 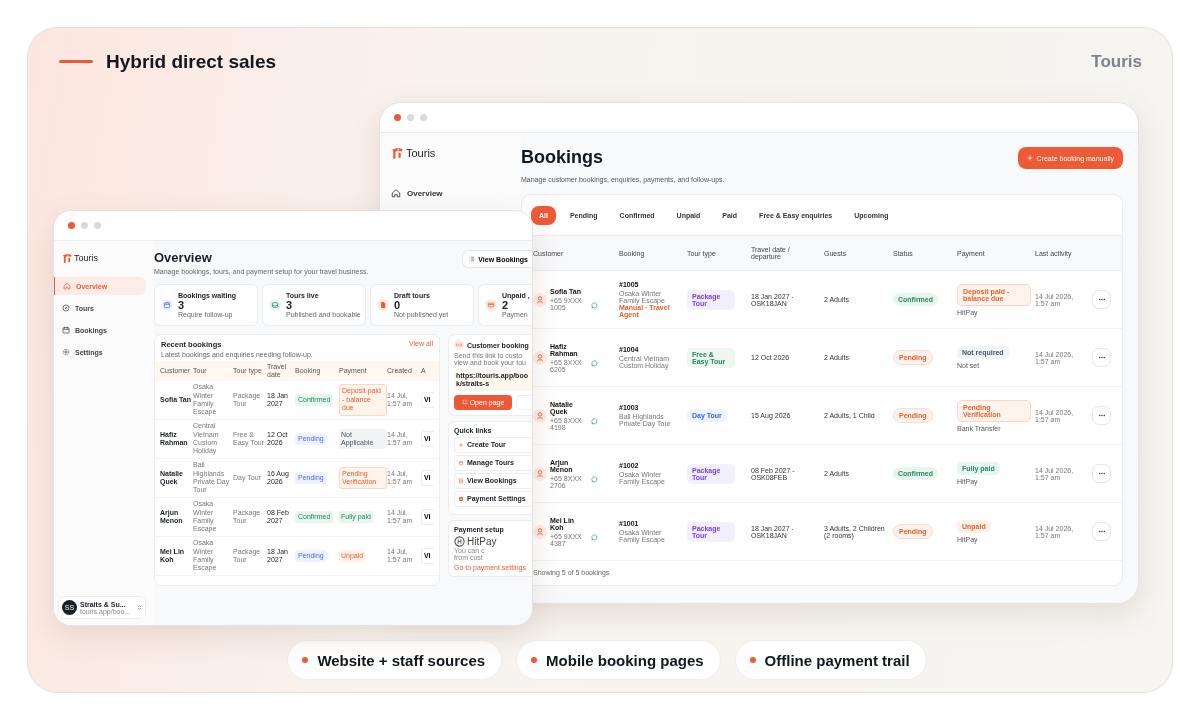 What do you see at coordinates (398, 305) in the screenshot?
I see `stat-value: 0` at bounding box center [398, 305].